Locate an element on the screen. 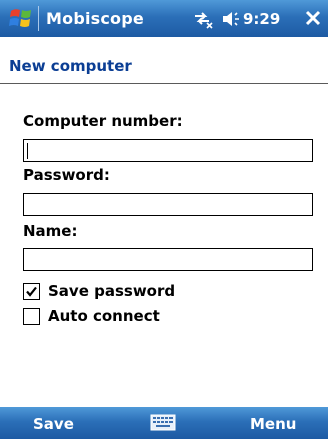  auto-connect-checkbox is located at coordinates (31, 316).